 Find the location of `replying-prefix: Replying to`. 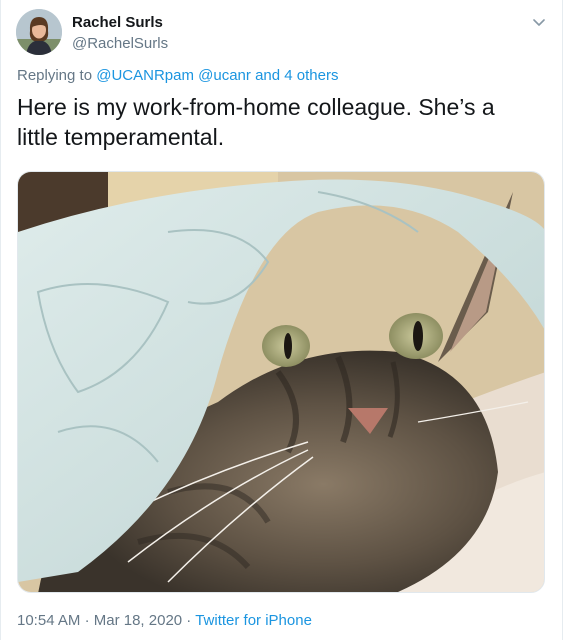

replying-prefix: Replying to is located at coordinates (55, 75).